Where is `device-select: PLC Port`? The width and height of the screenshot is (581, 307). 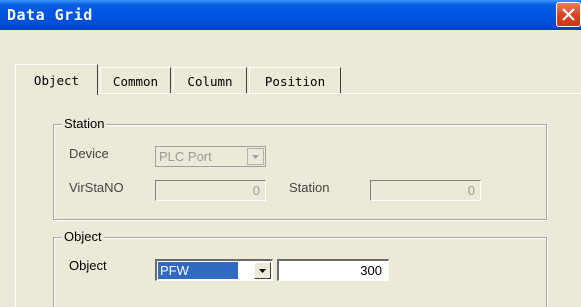
device-select: PLC Port is located at coordinates (210, 156).